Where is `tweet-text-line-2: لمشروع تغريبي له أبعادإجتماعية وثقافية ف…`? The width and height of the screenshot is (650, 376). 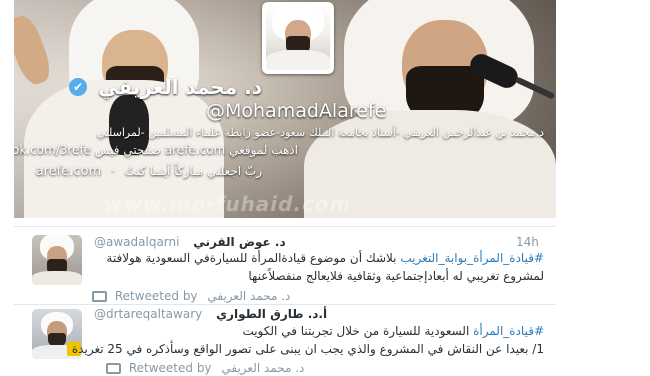
tweet-text-line-2: لمشروع تغريبي له أبعادإجتماعية وثقافية ف… is located at coordinates (396, 276).